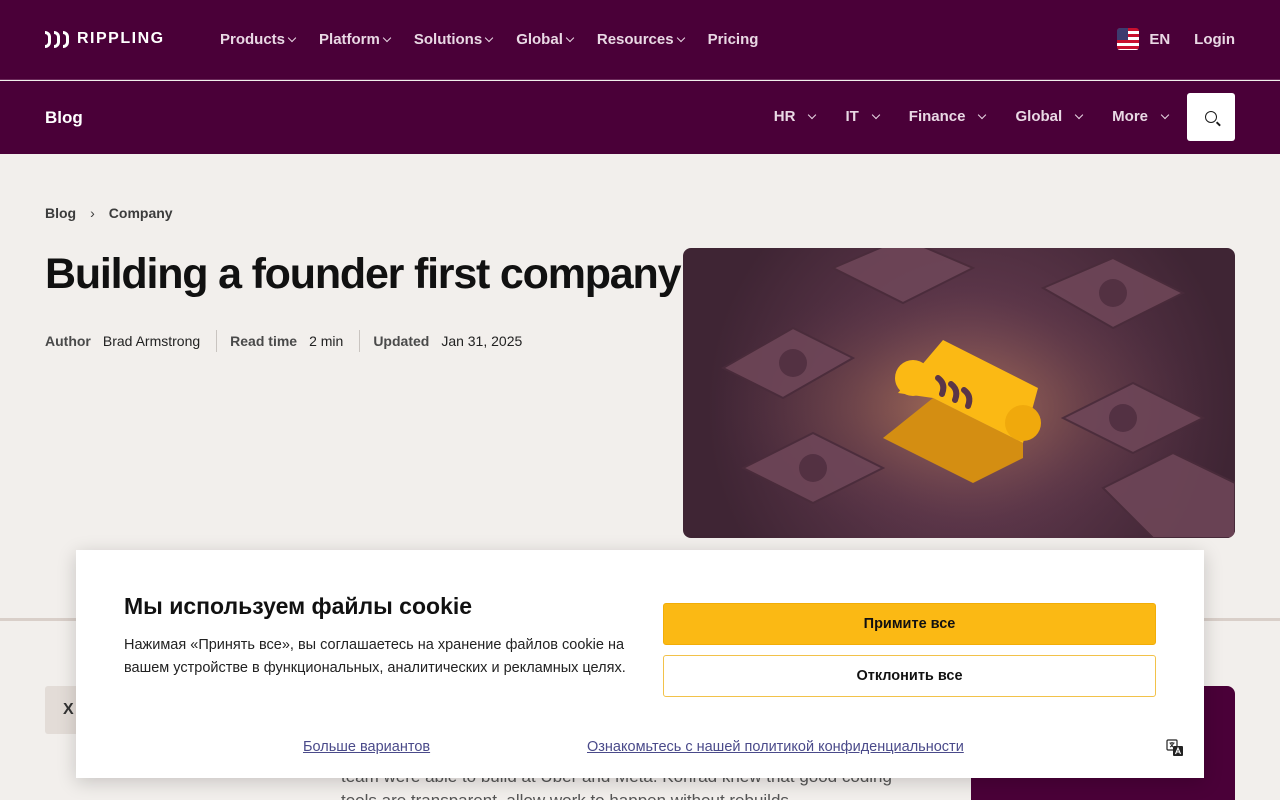  Describe the element at coordinates (326, 341) in the screenshot. I see `readtime-value: 2 min` at that location.